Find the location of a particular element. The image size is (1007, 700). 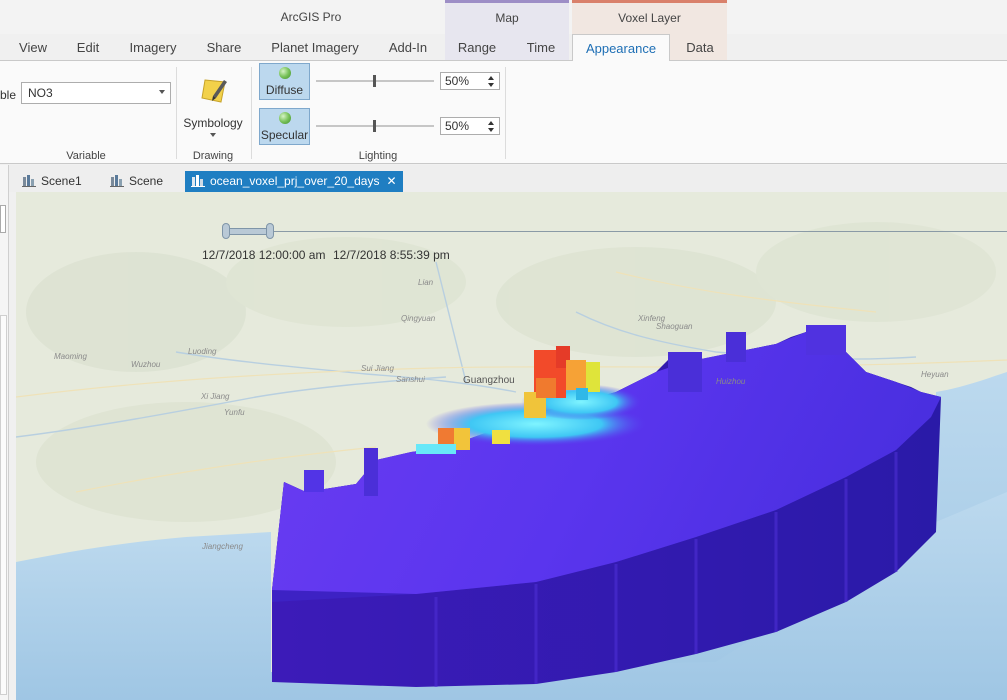

specular-slider is located at coordinates (375, 126).